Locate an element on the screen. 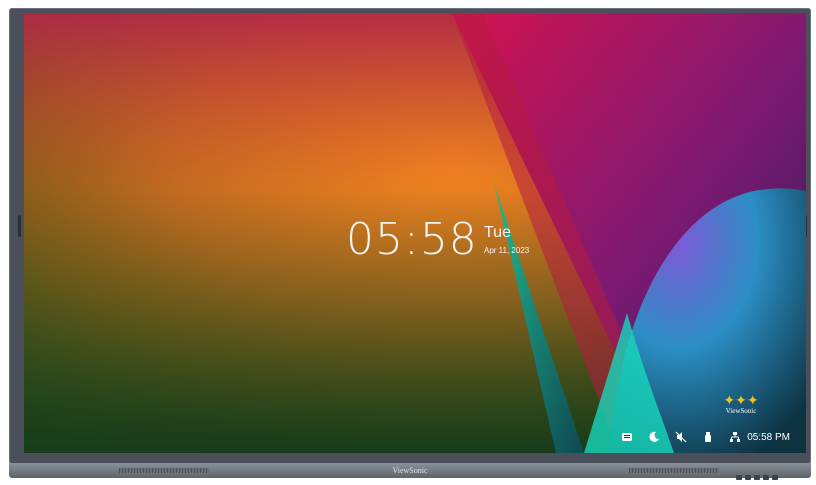 This screenshot has height=485, width=816. logo-word: ViewSonic is located at coordinates (741, 411).